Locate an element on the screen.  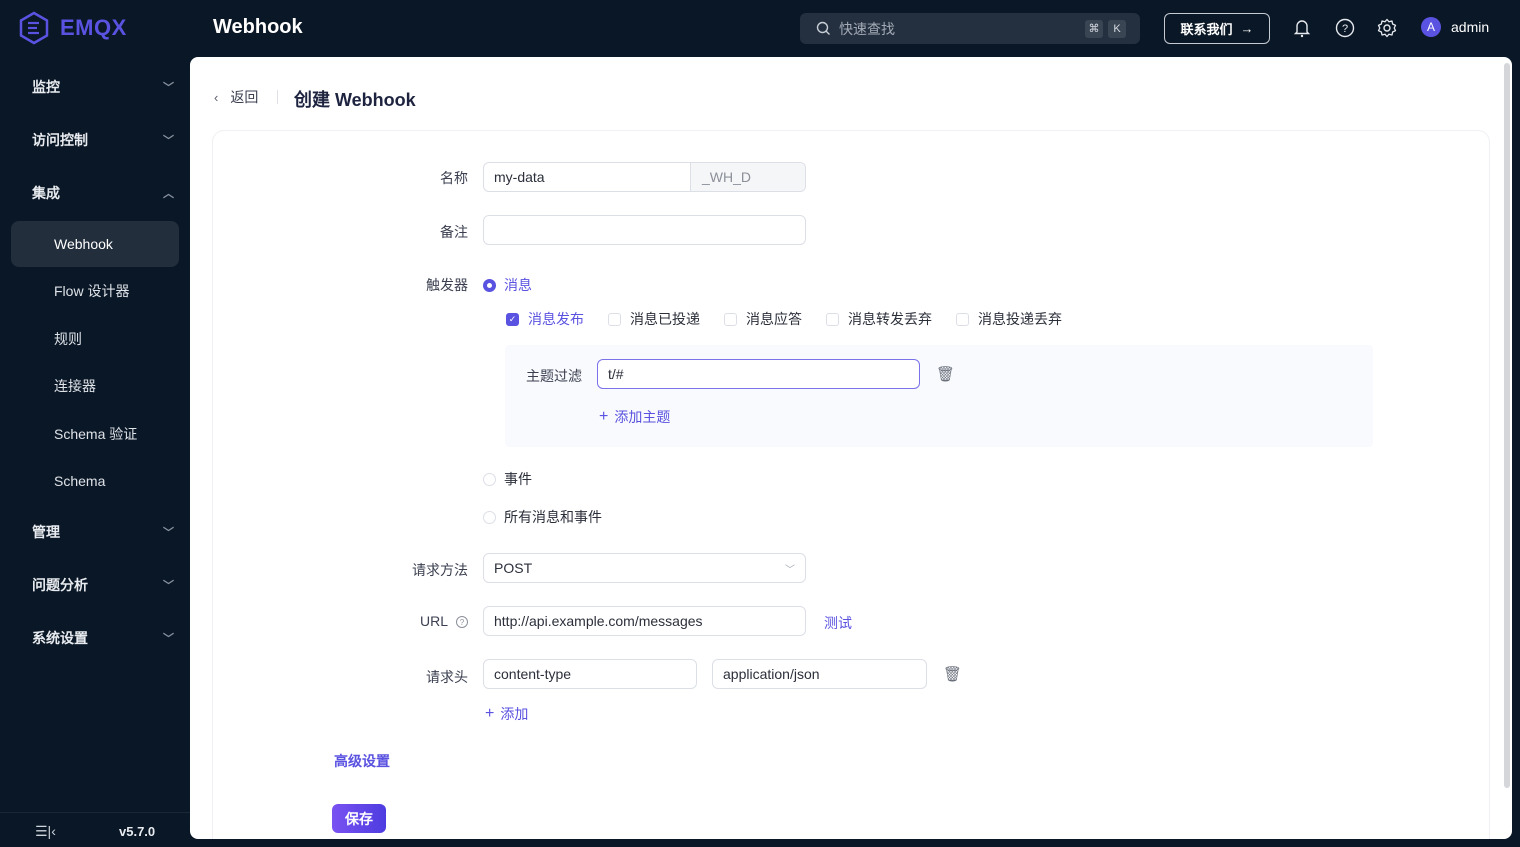
trigger-radio-message: 消息 is located at coordinates (507, 285).